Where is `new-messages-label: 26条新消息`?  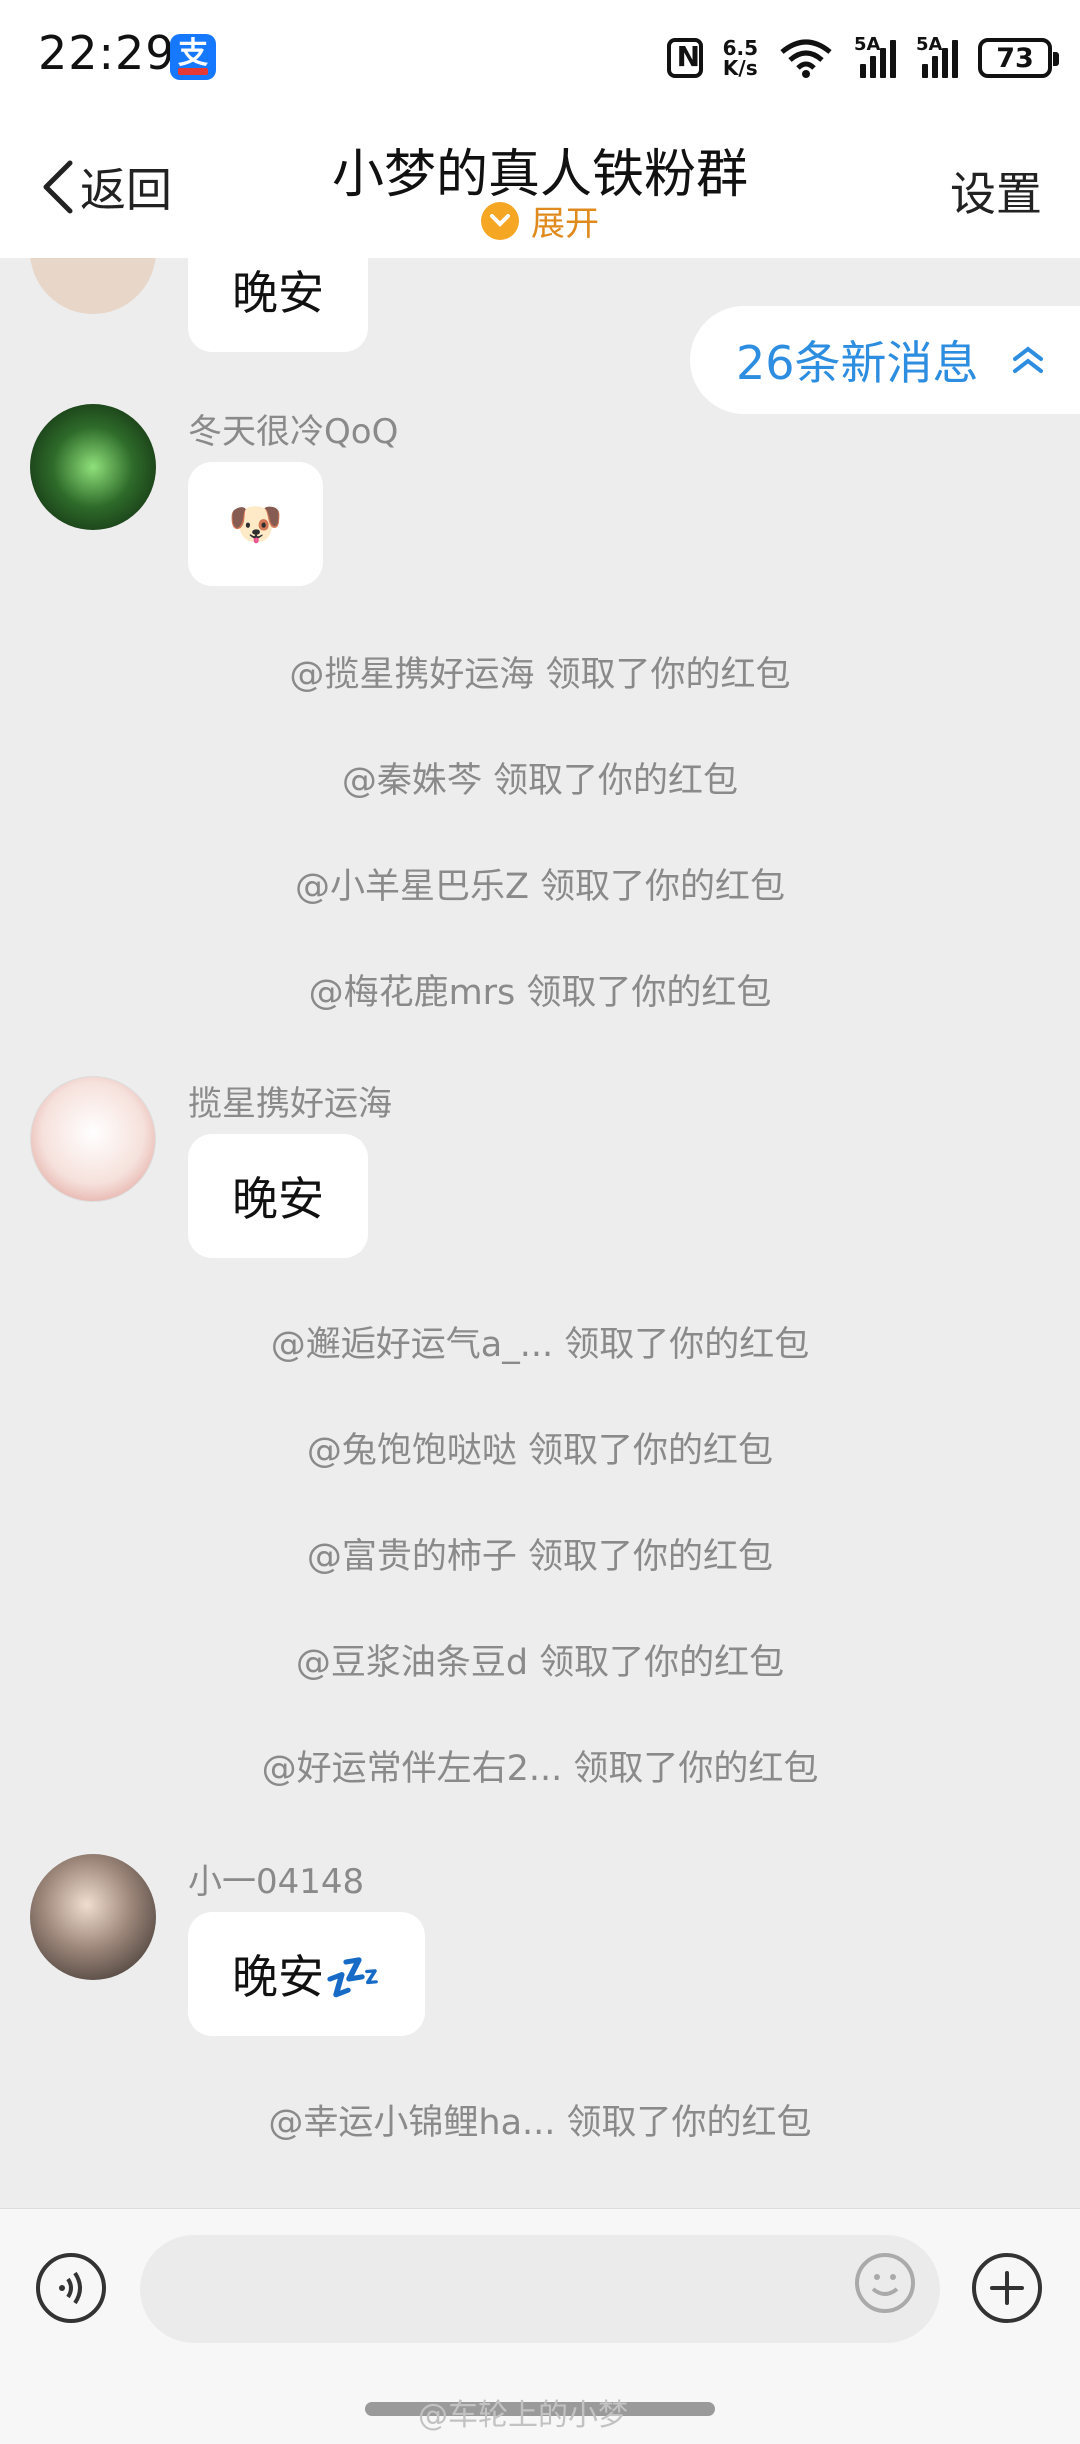
new-messages-label: 26条新消息 is located at coordinates (857, 363).